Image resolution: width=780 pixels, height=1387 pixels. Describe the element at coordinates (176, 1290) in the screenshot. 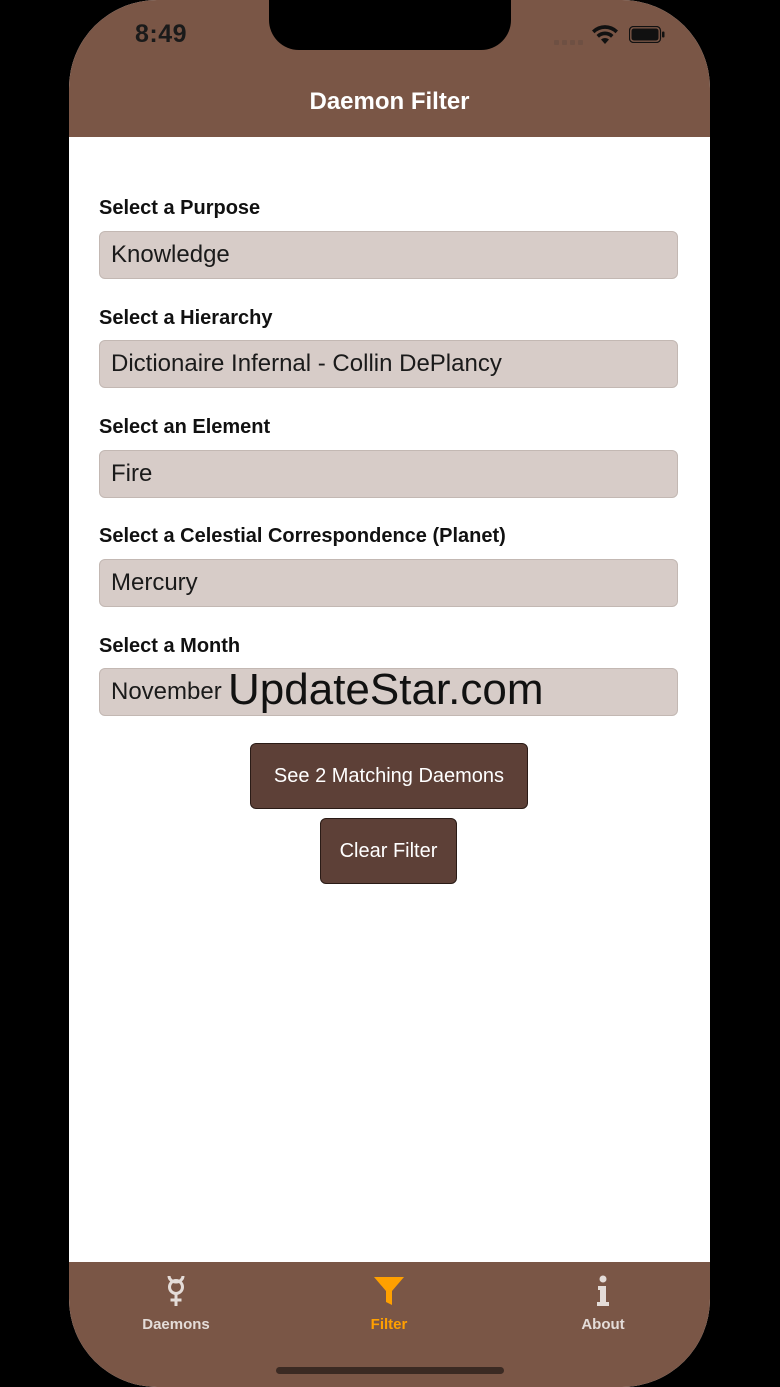

I see `mercury-symbol-icon` at that location.